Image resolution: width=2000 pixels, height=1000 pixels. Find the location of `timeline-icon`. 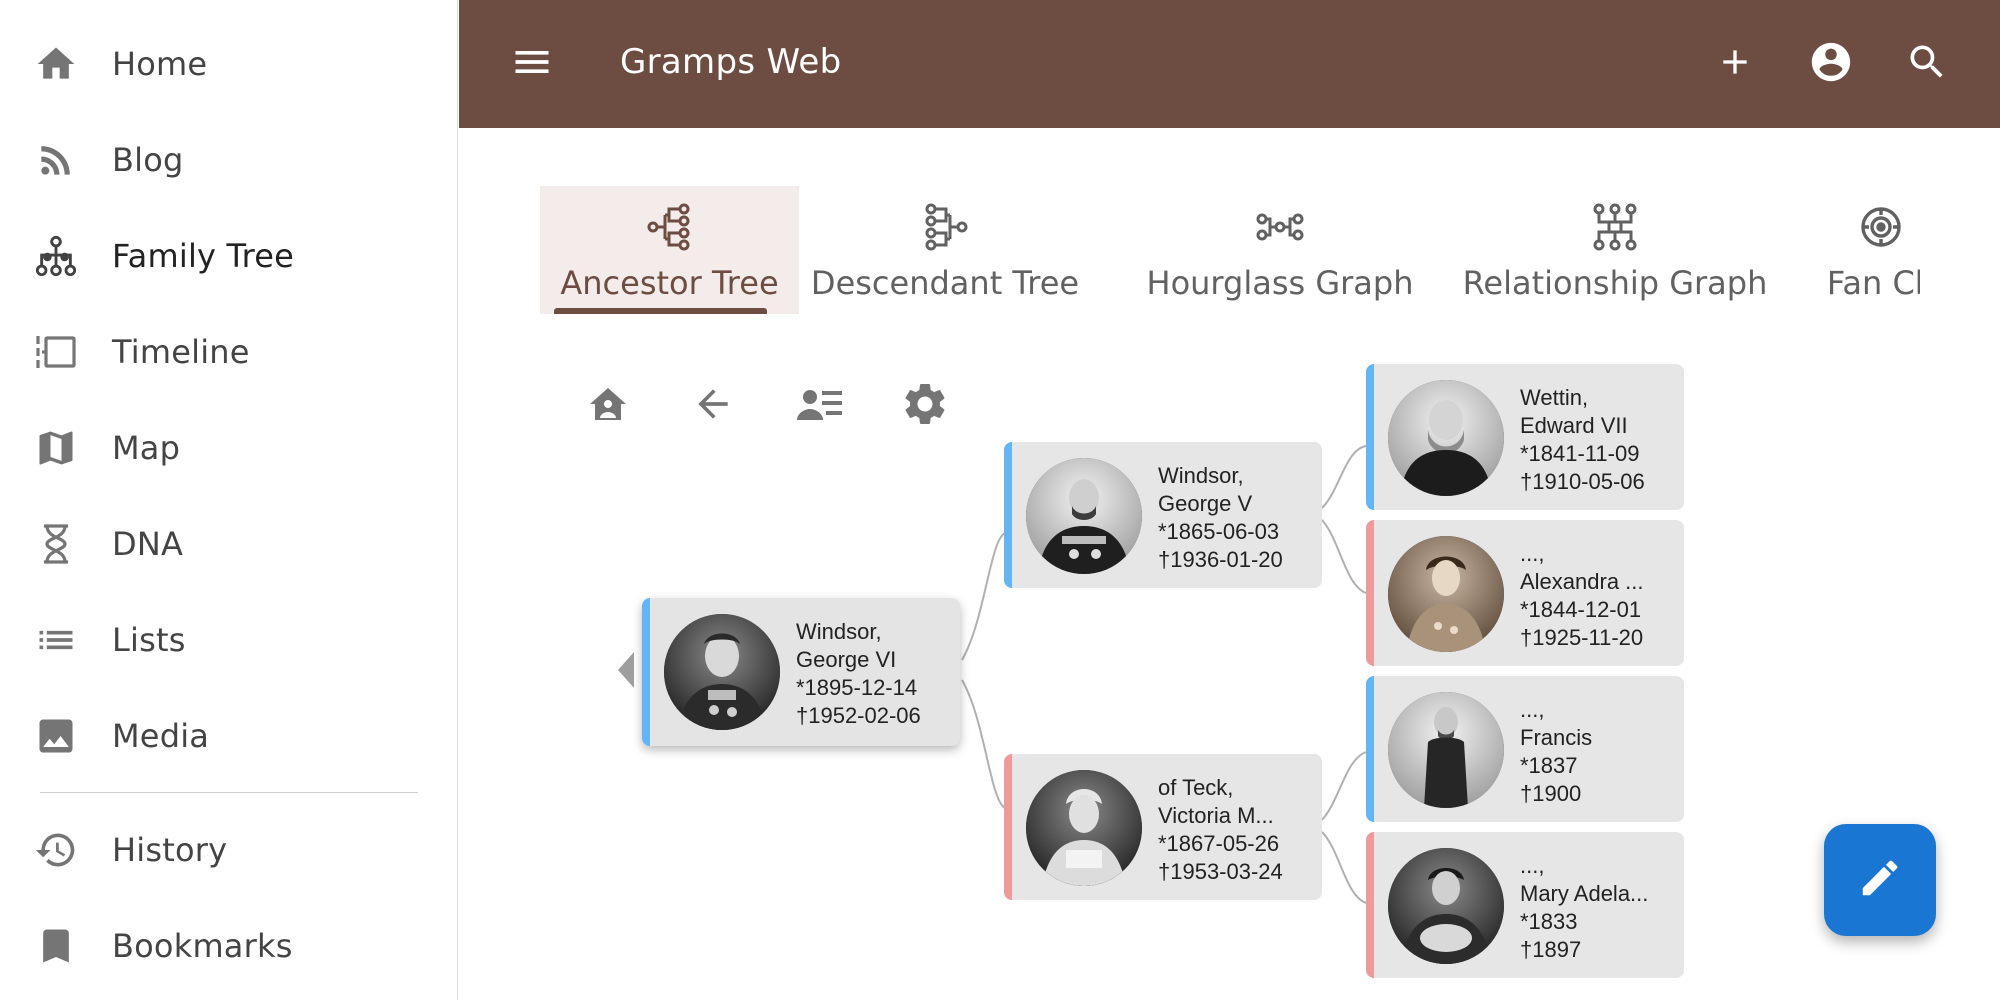

timeline-icon is located at coordinates (56, 352).